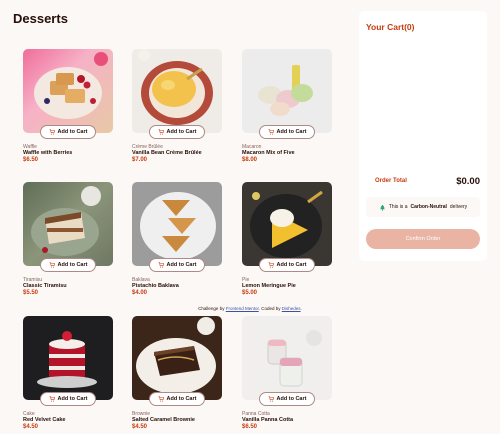 The width and height of the screenshot is (500, 434). Describe the element at coordinates (167, 153) in the screenshot. I see `product-name: Vanilla Bean Crème Brûlée` at that location.